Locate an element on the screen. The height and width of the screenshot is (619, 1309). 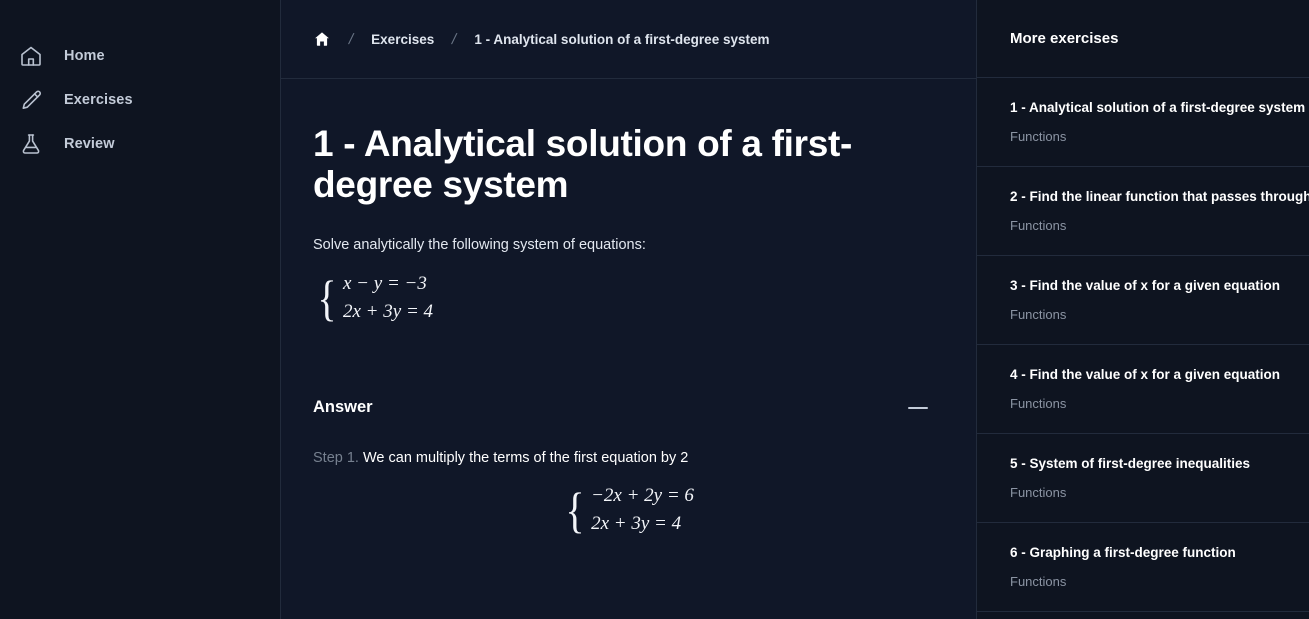
breadcrumb-link-exercises: Exercises is located at coordinates (402, 39).